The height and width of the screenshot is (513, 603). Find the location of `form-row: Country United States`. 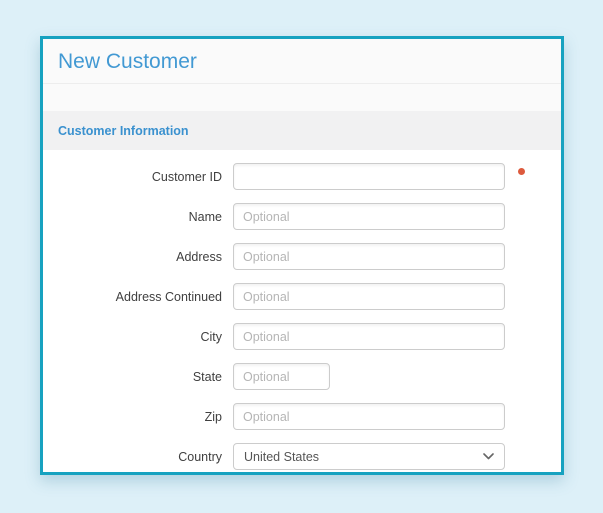

form-row: Country United States is located at coordinates (302, 456).